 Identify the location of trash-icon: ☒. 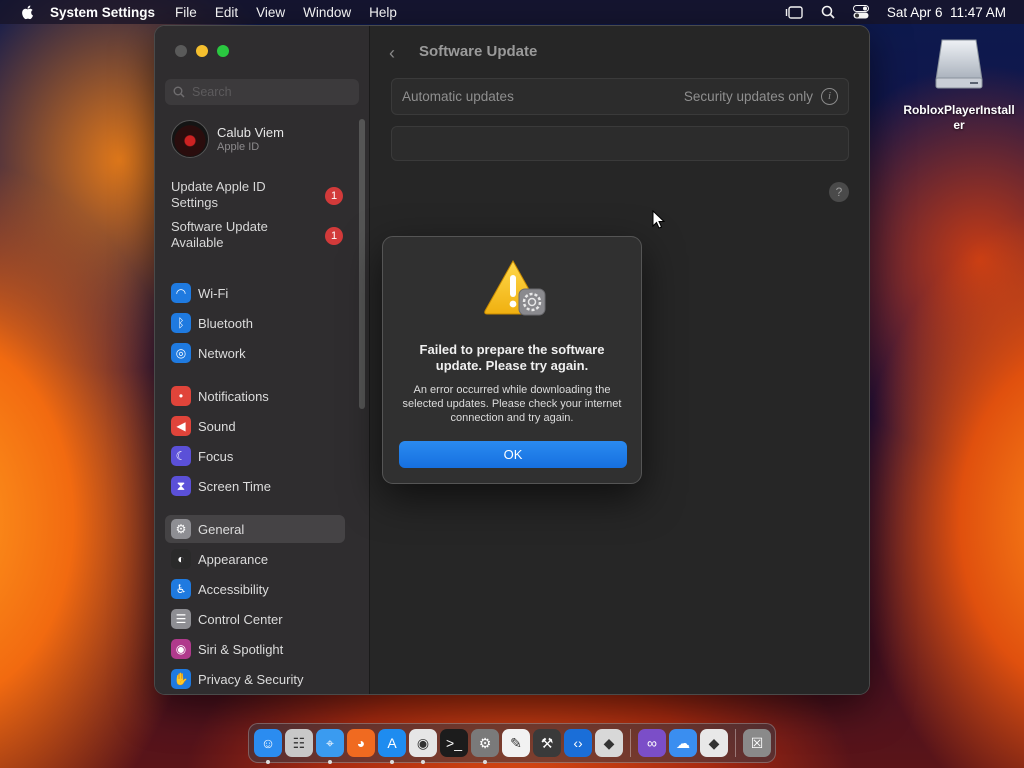
(757, 743).